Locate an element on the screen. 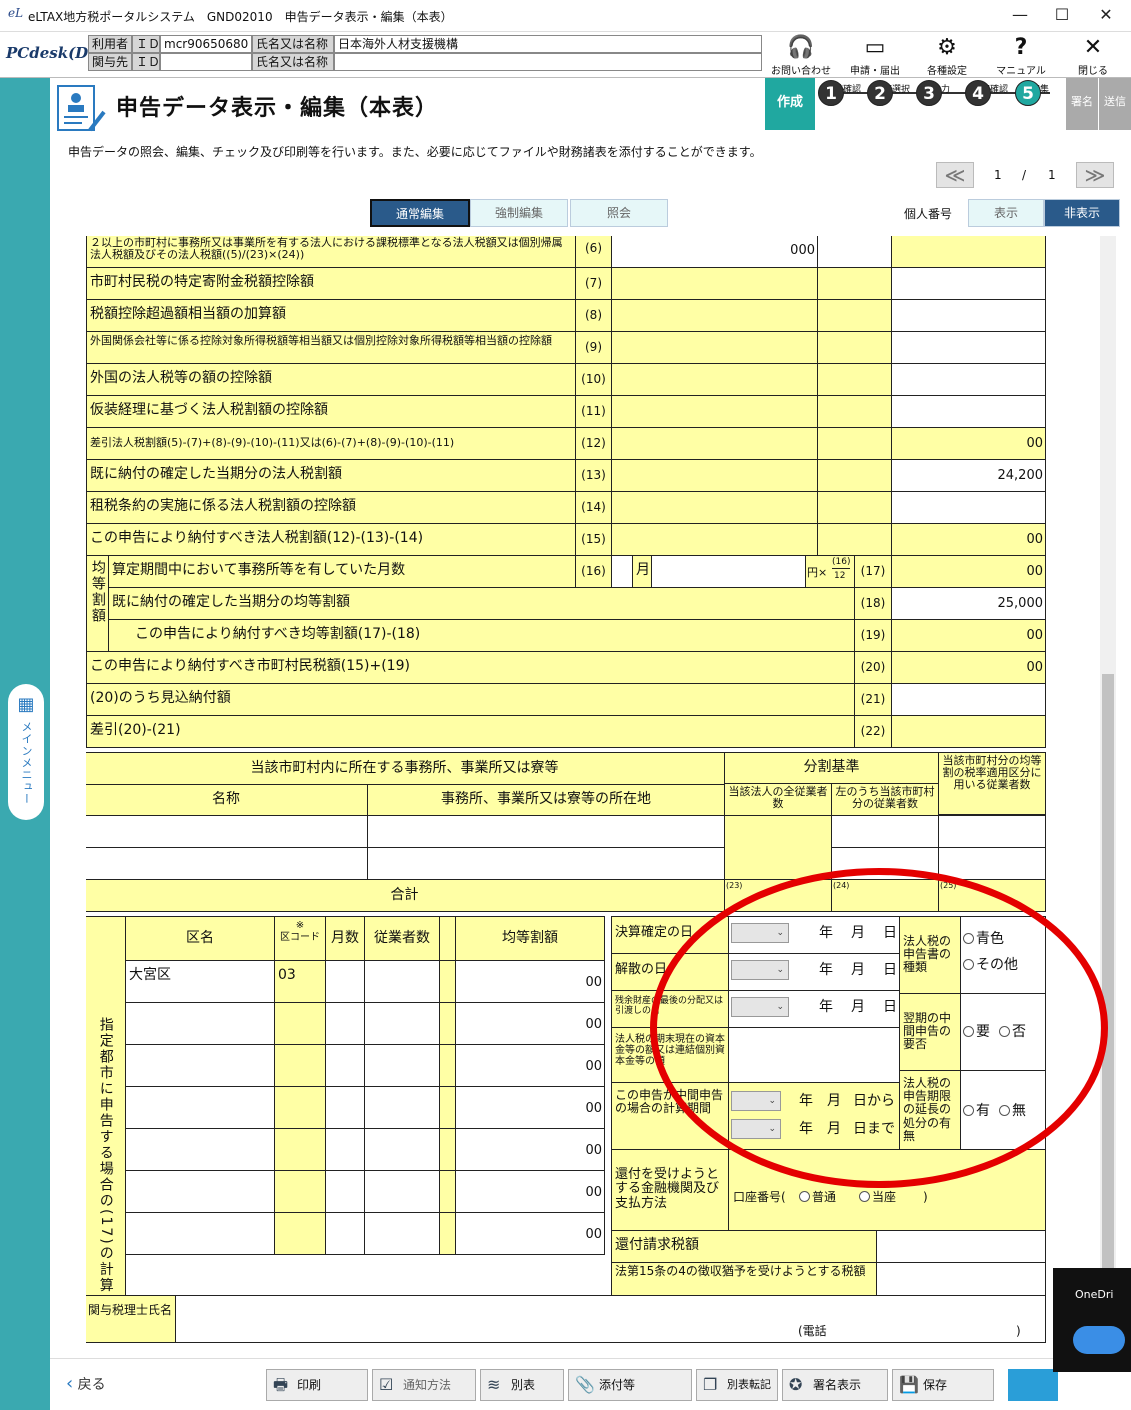  yohi-label: 翌期の中間申告の要否 is located at coordinates (930, 1032).